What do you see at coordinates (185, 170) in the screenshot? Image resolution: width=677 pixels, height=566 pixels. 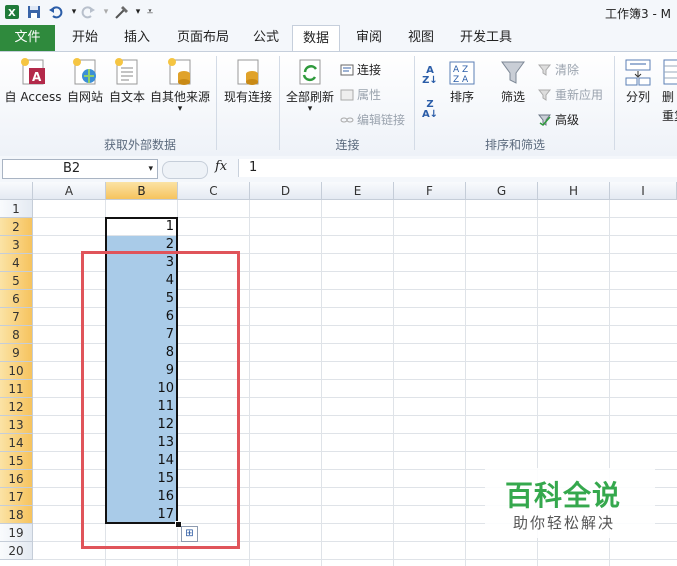 I see `formula-resize-handle` at bounding box center [185, 170].